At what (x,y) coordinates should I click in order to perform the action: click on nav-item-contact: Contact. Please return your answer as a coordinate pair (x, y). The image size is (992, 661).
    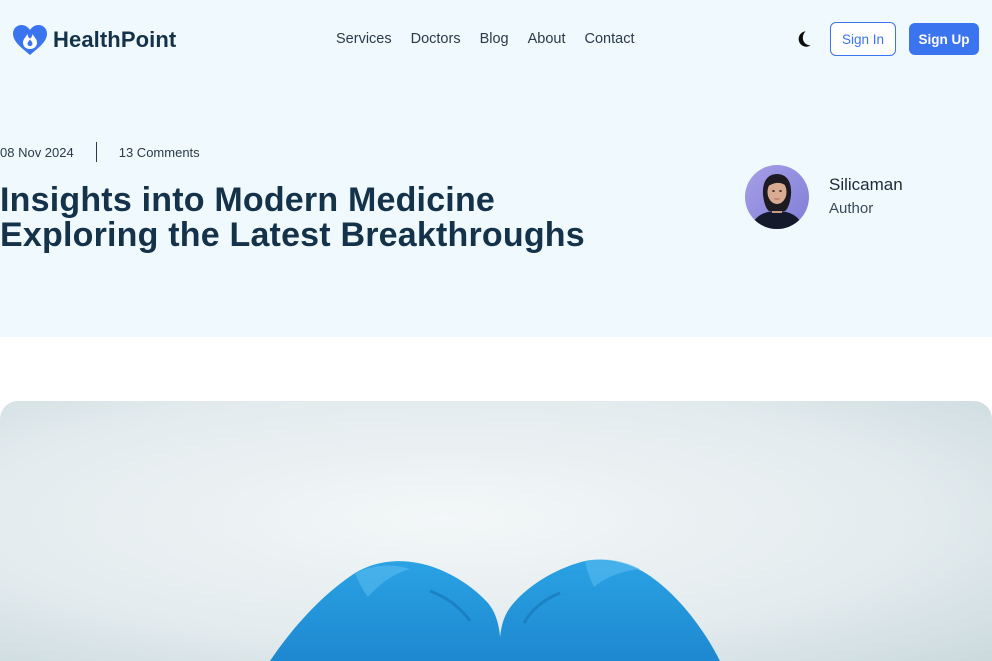
    Looking at the image, I should click on (610, 39).